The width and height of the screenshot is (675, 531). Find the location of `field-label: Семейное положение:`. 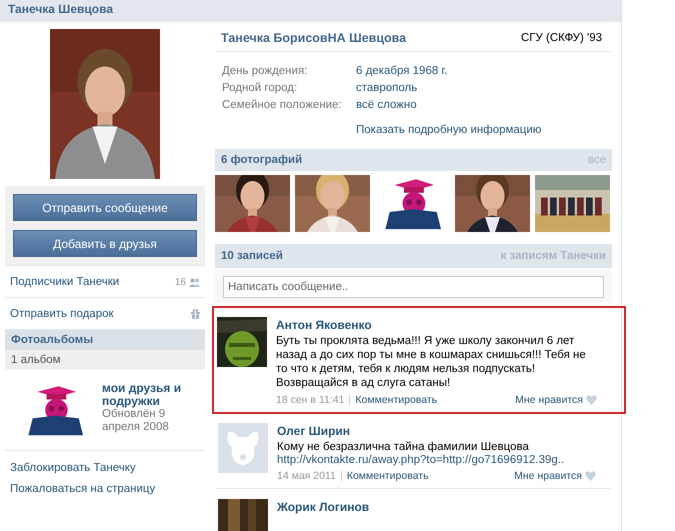

field-label: Семейное положение: is located at coordinates (282, 105).